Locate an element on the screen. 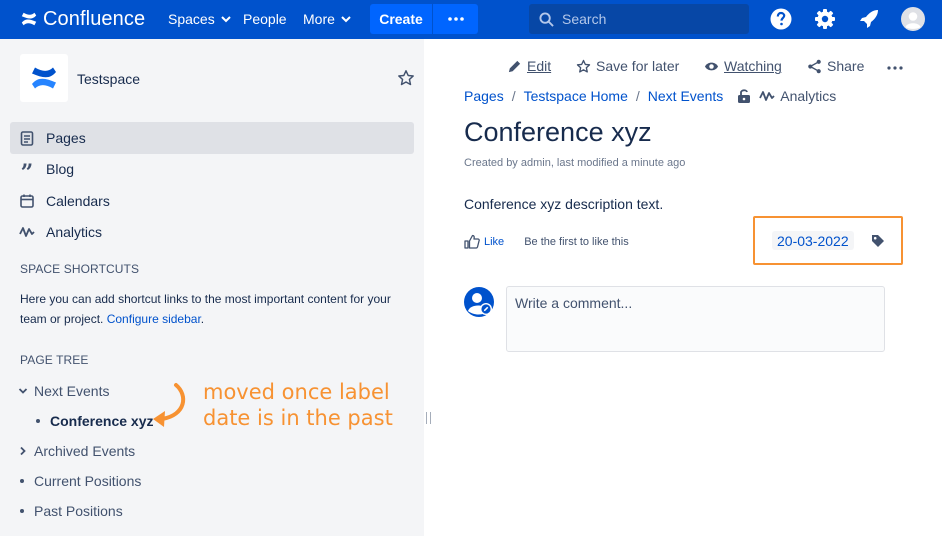  brand-name: Confluence is located at coordinates (94, 18).